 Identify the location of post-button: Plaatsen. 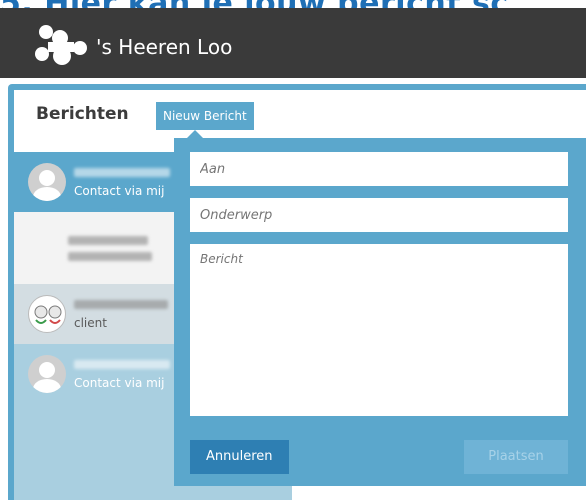
(516, 457).